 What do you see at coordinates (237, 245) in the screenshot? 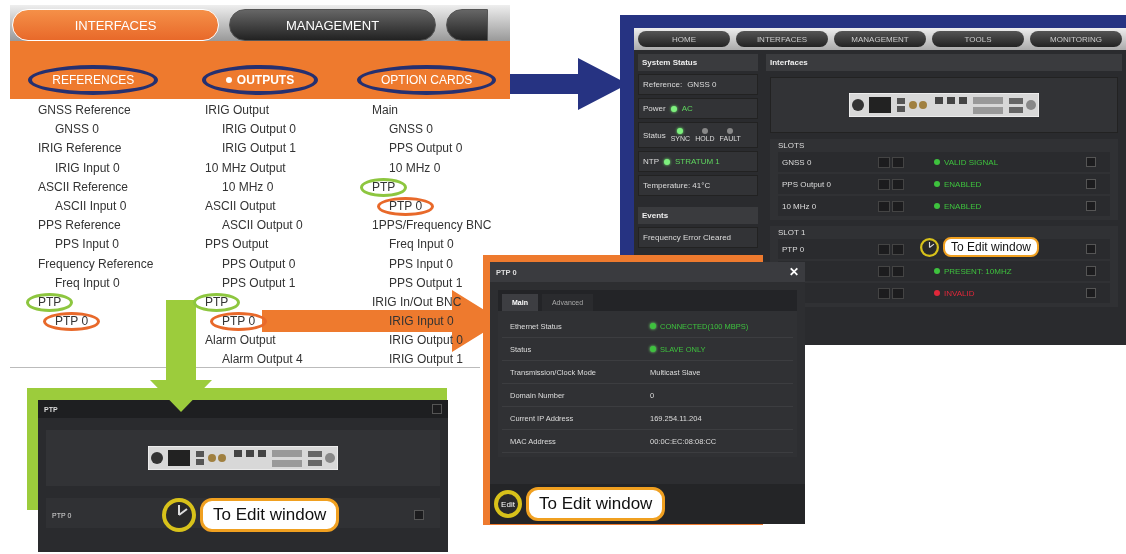
I see `menu-item: PPS Output` at bounding box center [237, 245].